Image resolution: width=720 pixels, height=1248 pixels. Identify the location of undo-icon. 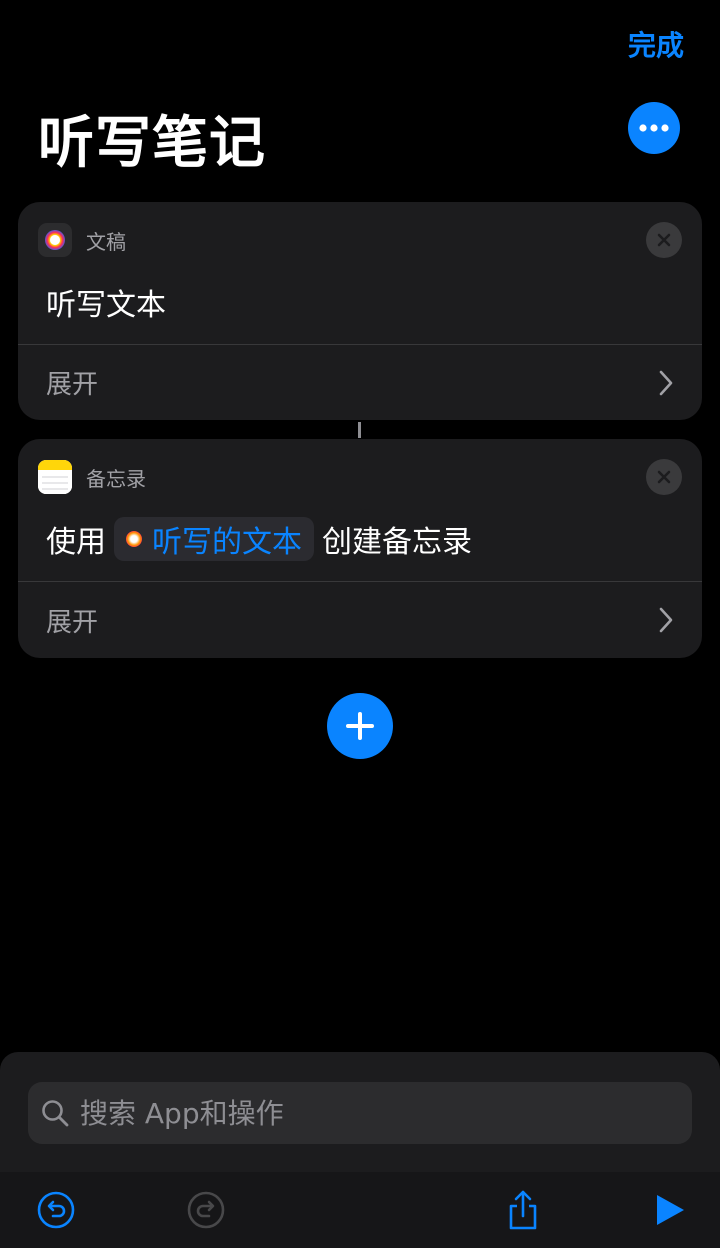
(56, 1210).